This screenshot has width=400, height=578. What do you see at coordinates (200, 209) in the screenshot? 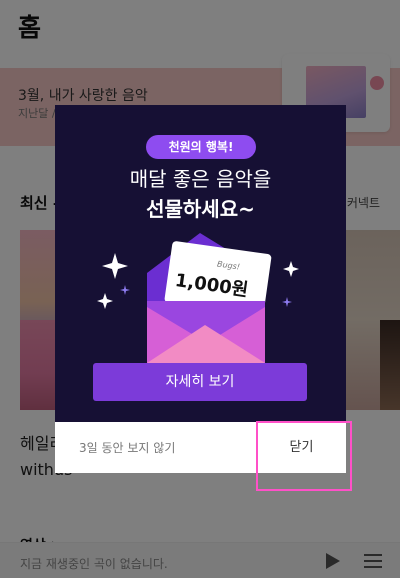
I see `popup-headline-2: 선물하세요~` at bounding box center [200, 209].